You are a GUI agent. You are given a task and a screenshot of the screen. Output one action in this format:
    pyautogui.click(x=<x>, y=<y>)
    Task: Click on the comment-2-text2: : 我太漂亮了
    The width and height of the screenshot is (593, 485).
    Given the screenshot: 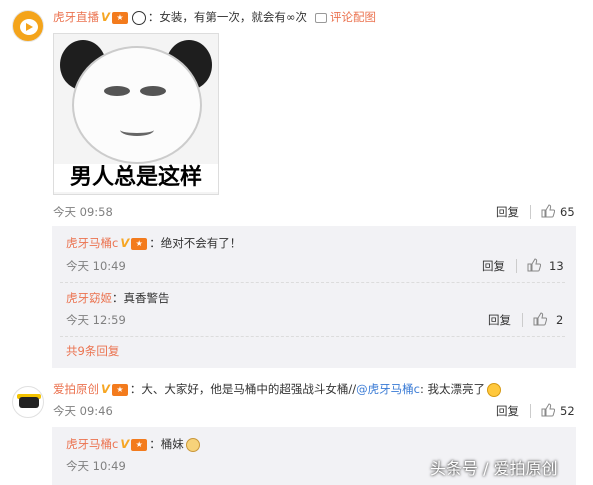 What is the action you would take?
    pyautogui.click(x=452, y=389)
    